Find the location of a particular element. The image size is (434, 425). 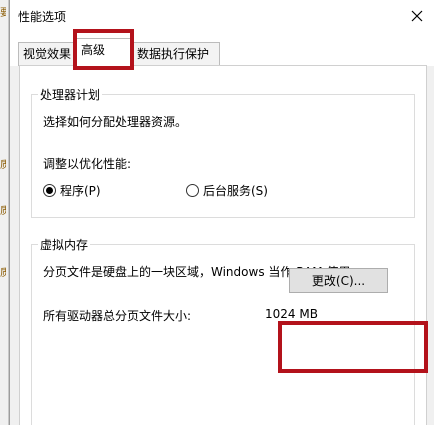

total-paging-file-value: 1024 MB is located at coordinates (291, 314).